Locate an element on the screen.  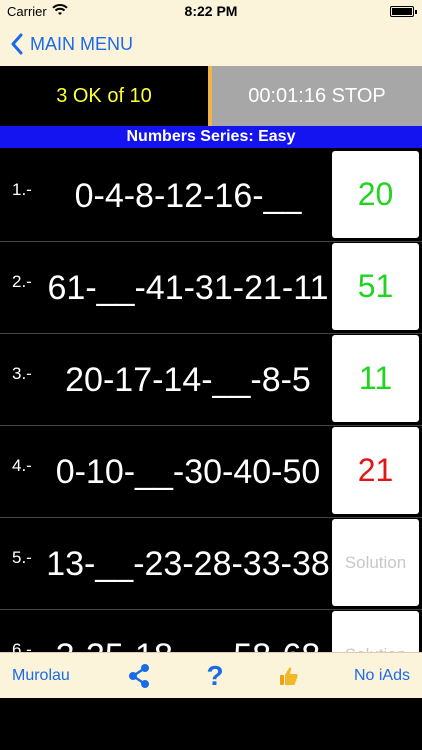
row-number: 5.- is located at coordinates (22, 557).